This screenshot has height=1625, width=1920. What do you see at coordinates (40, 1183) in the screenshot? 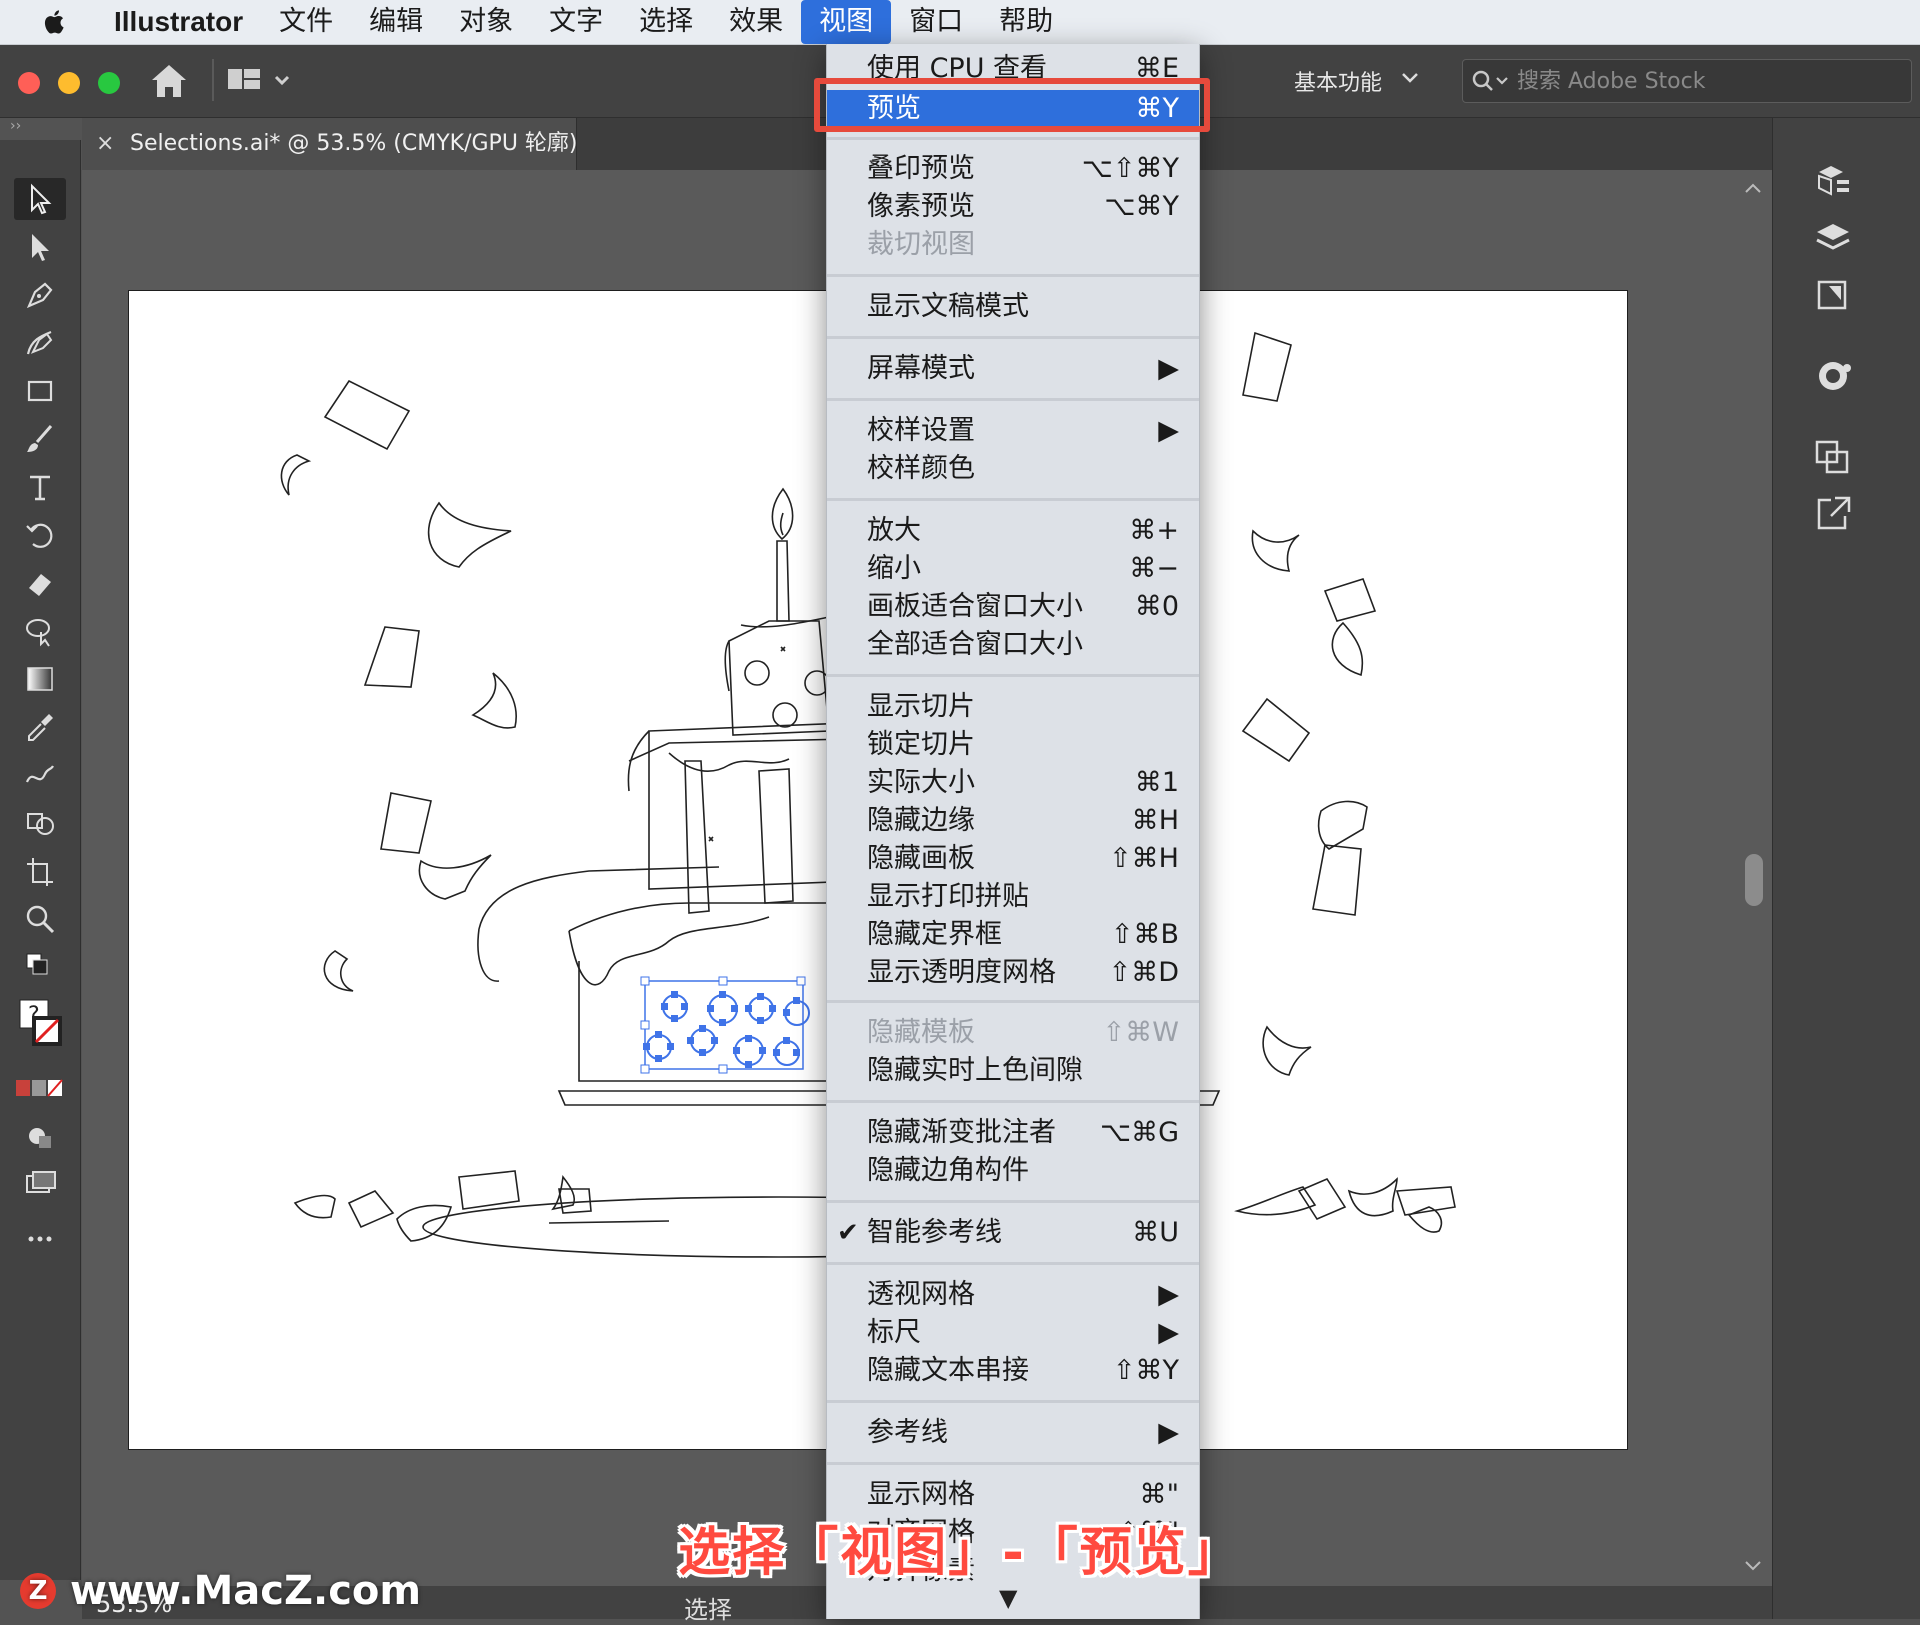
I see `screen-mode-icon` at bounding box center [40, 1183].